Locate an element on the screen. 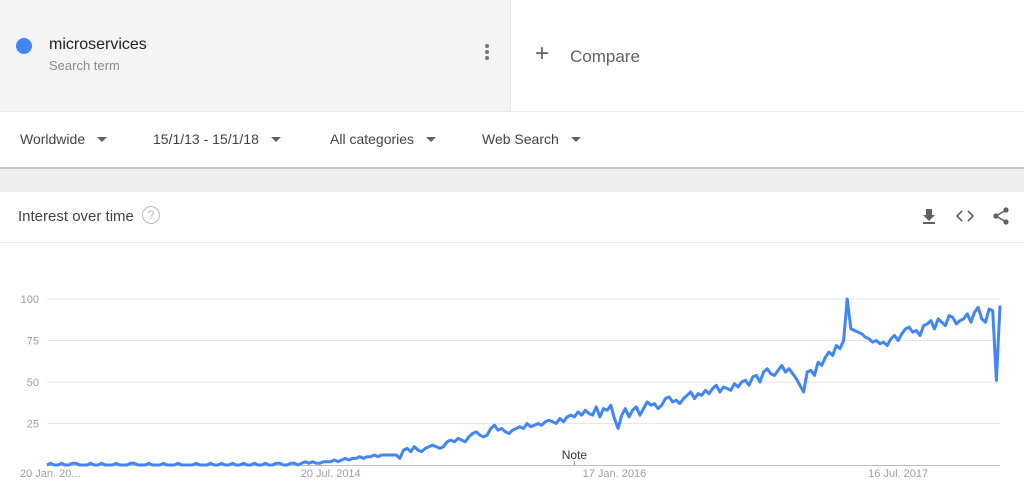 This screenshot has width=1024, height=502. note-label: Note is located at coordinates (575, 455).